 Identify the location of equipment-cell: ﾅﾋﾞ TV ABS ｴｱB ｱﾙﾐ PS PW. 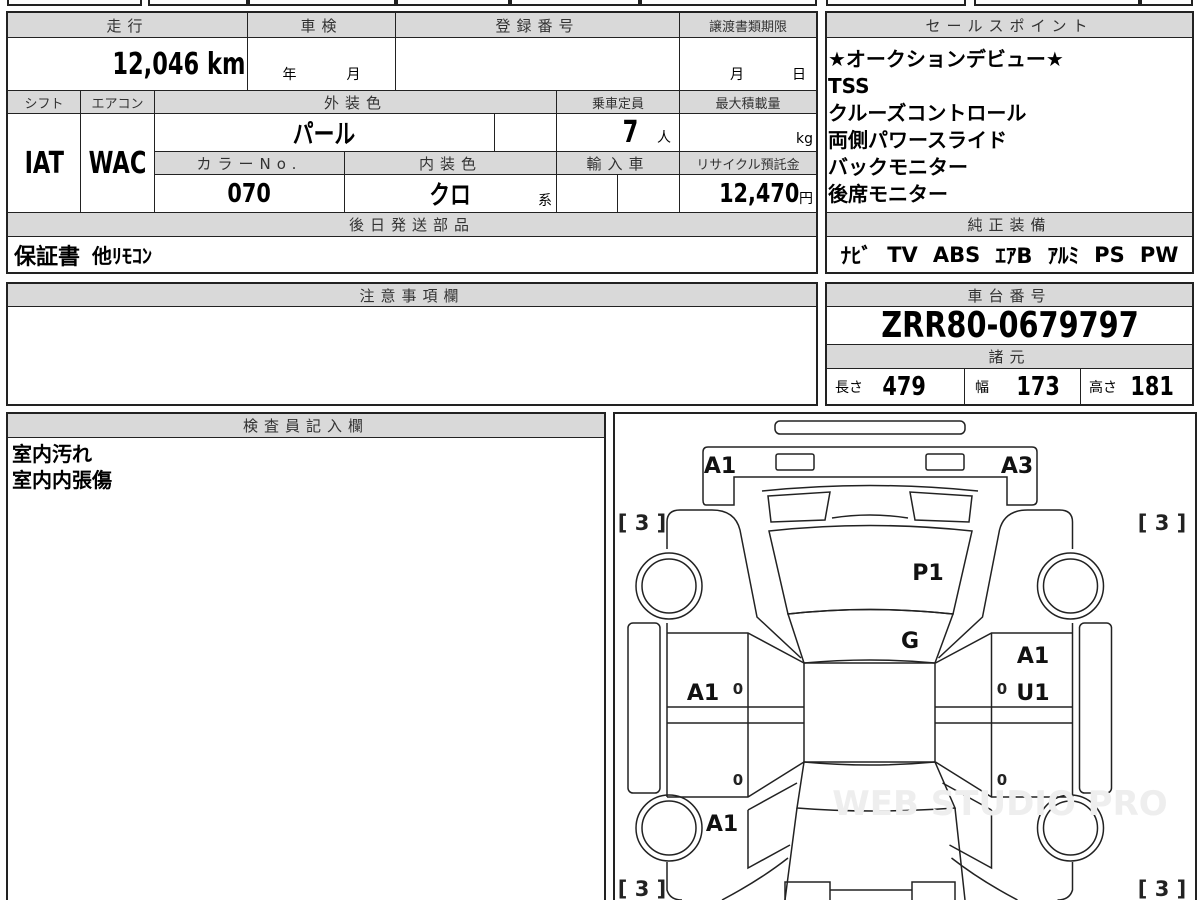
(1009, 254).